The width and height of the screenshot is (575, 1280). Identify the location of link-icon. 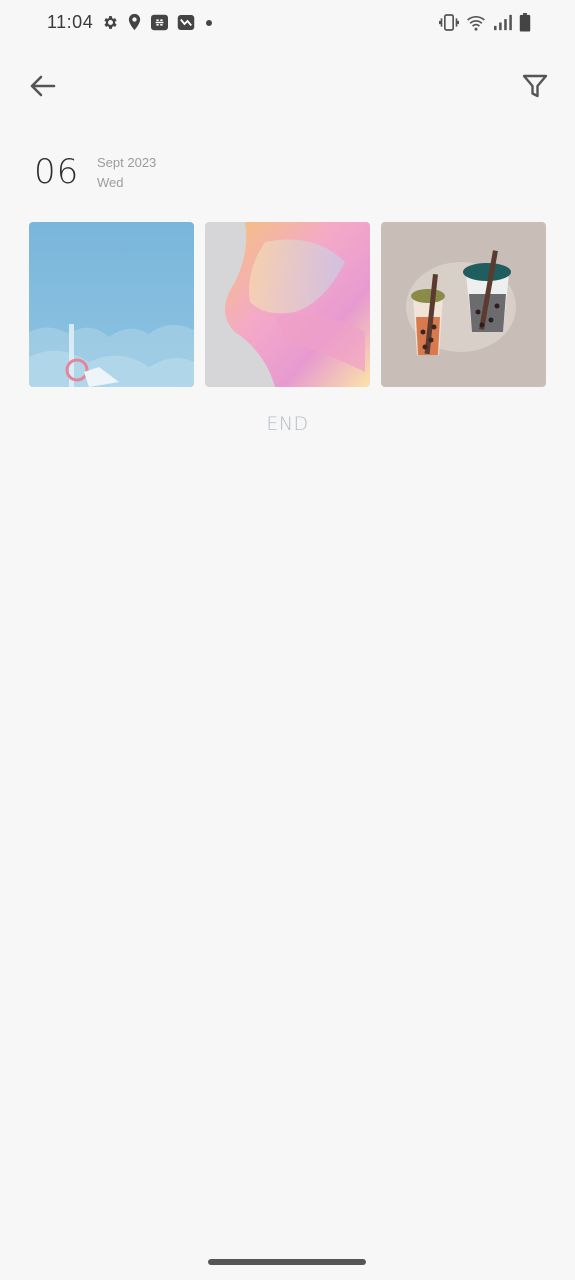
(159, 22).